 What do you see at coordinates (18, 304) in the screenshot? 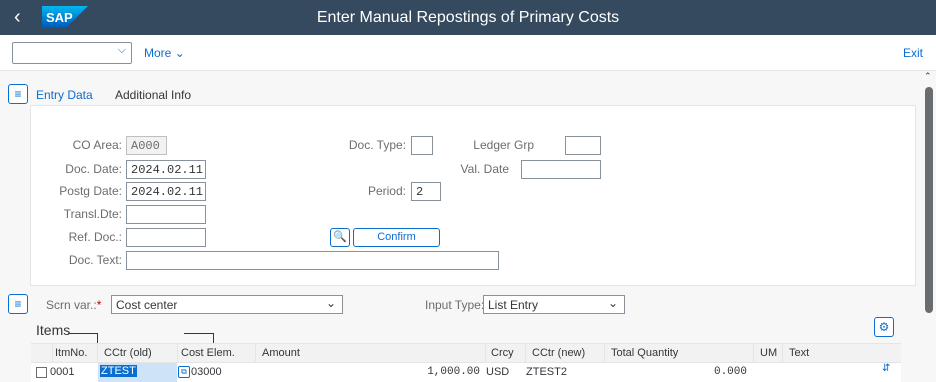
I see `collapse-items-icon: ≡` at bounding box center [18, 304].